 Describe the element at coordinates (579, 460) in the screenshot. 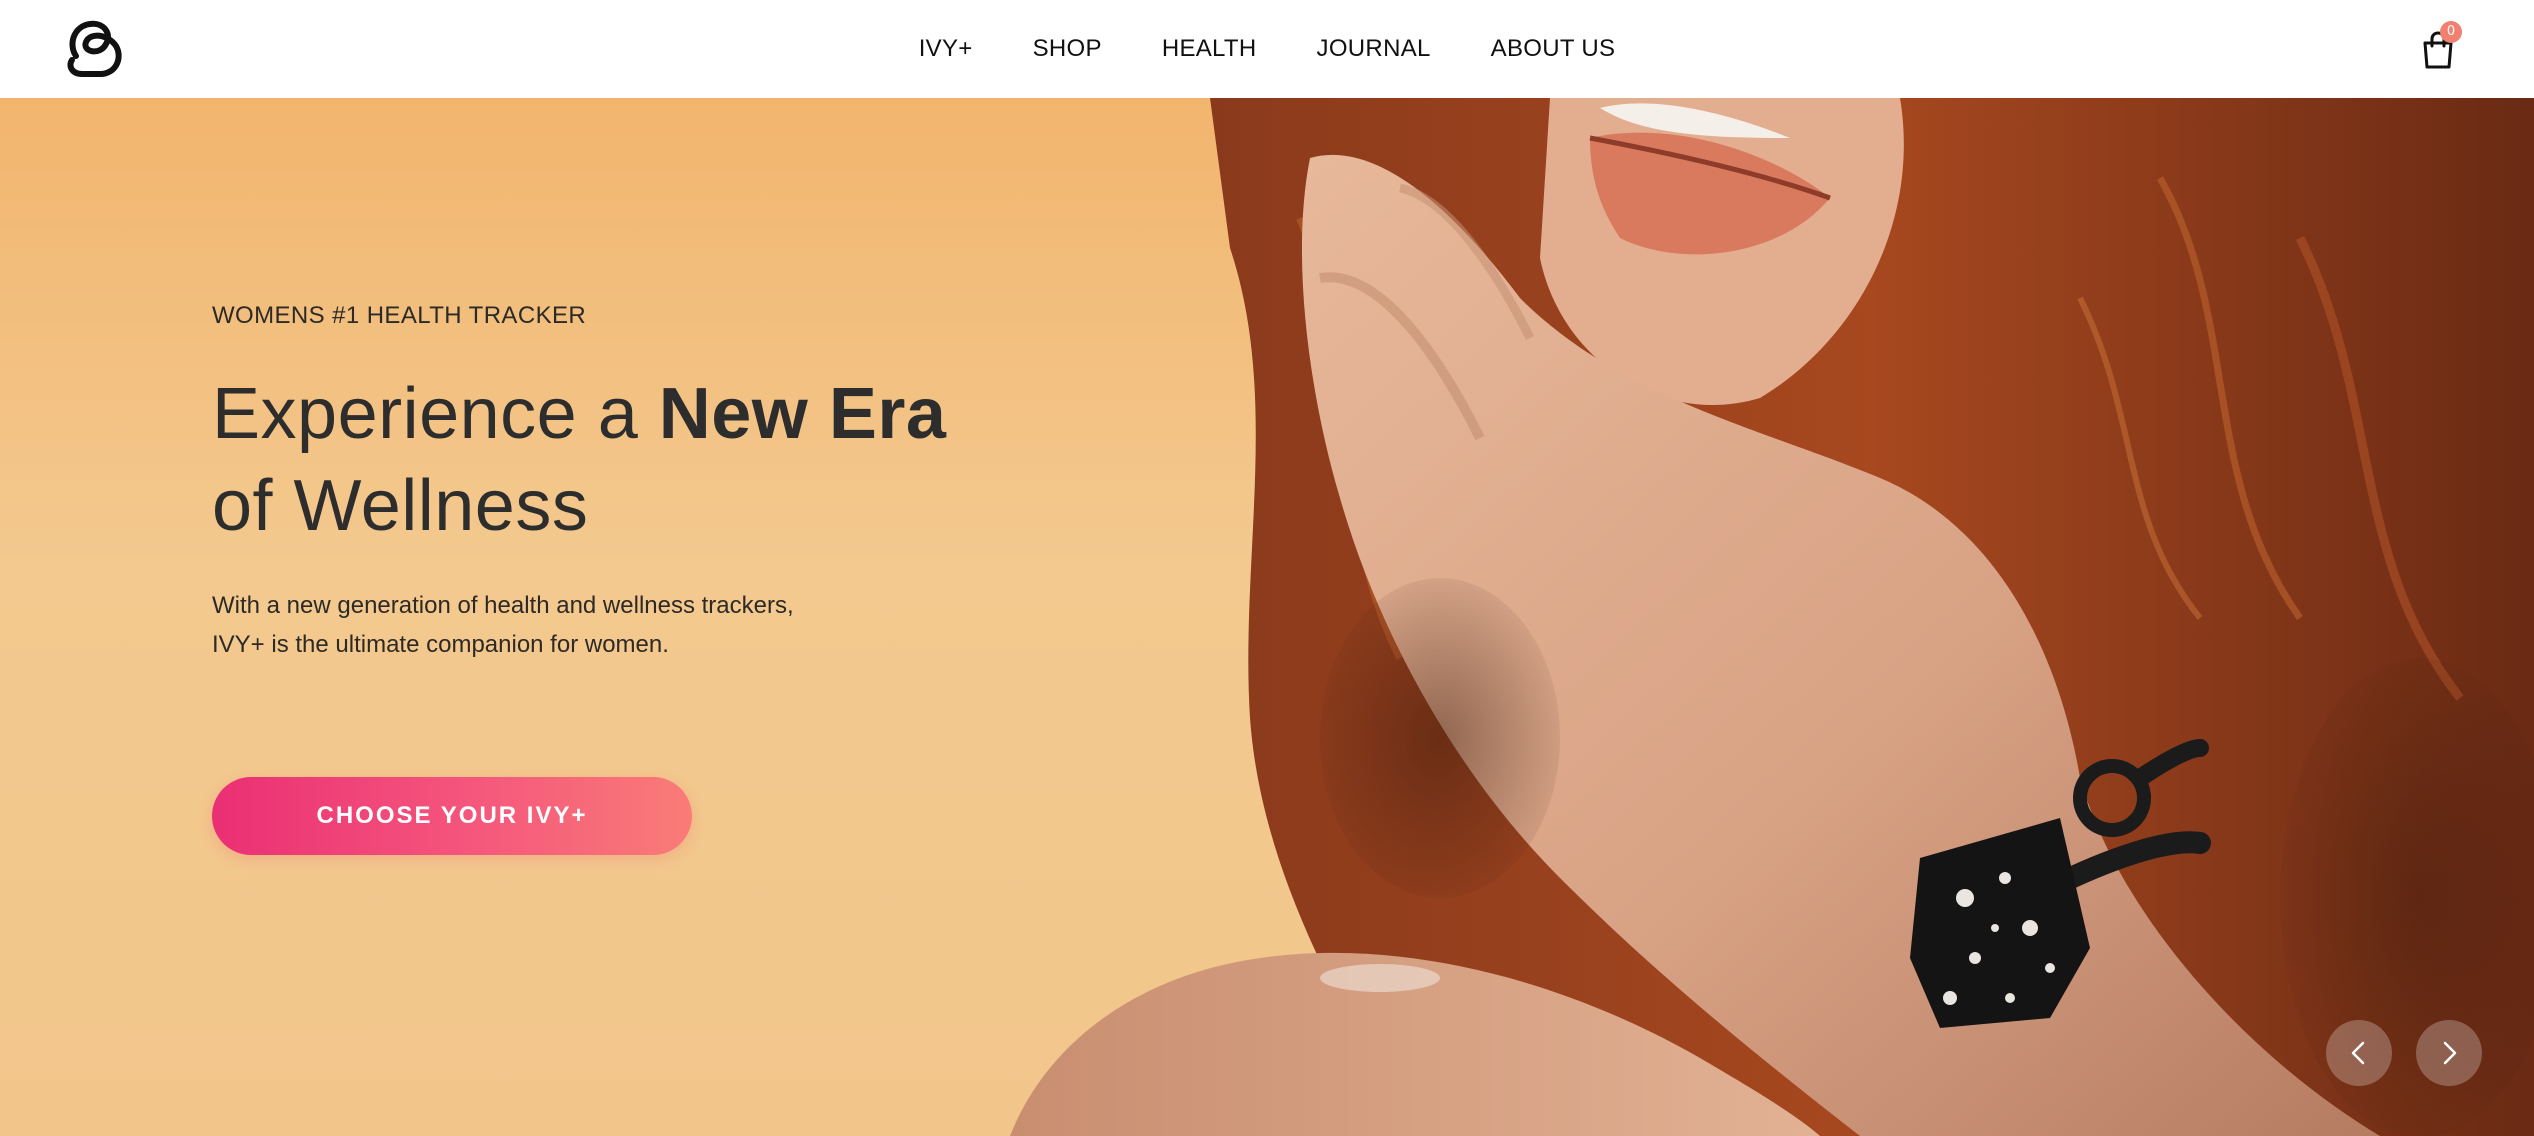

I see `hero-headline: Experience a New Era of Wellness` at that location.